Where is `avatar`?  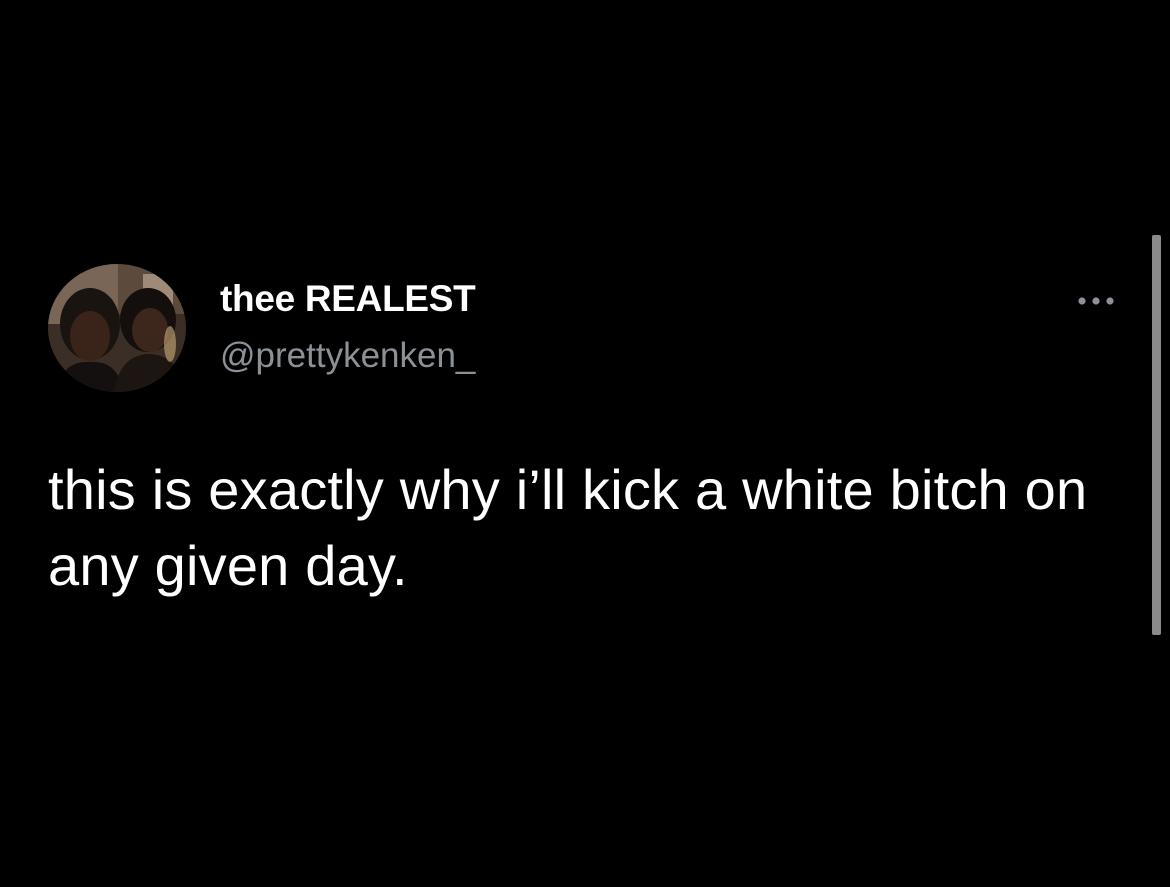 avatar is located at coordinates (117, 328).